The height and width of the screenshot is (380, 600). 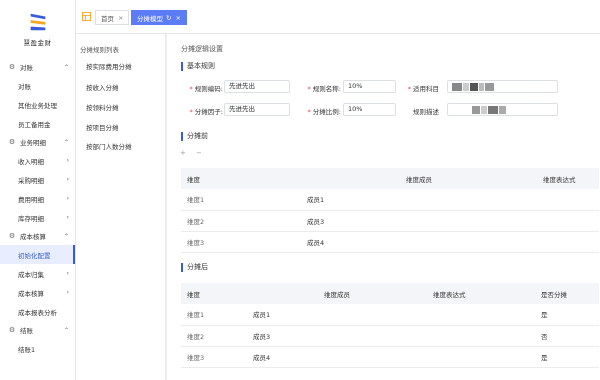 I want to click on table-row: 维度3 成员4 是, so click(x=390, y=357).